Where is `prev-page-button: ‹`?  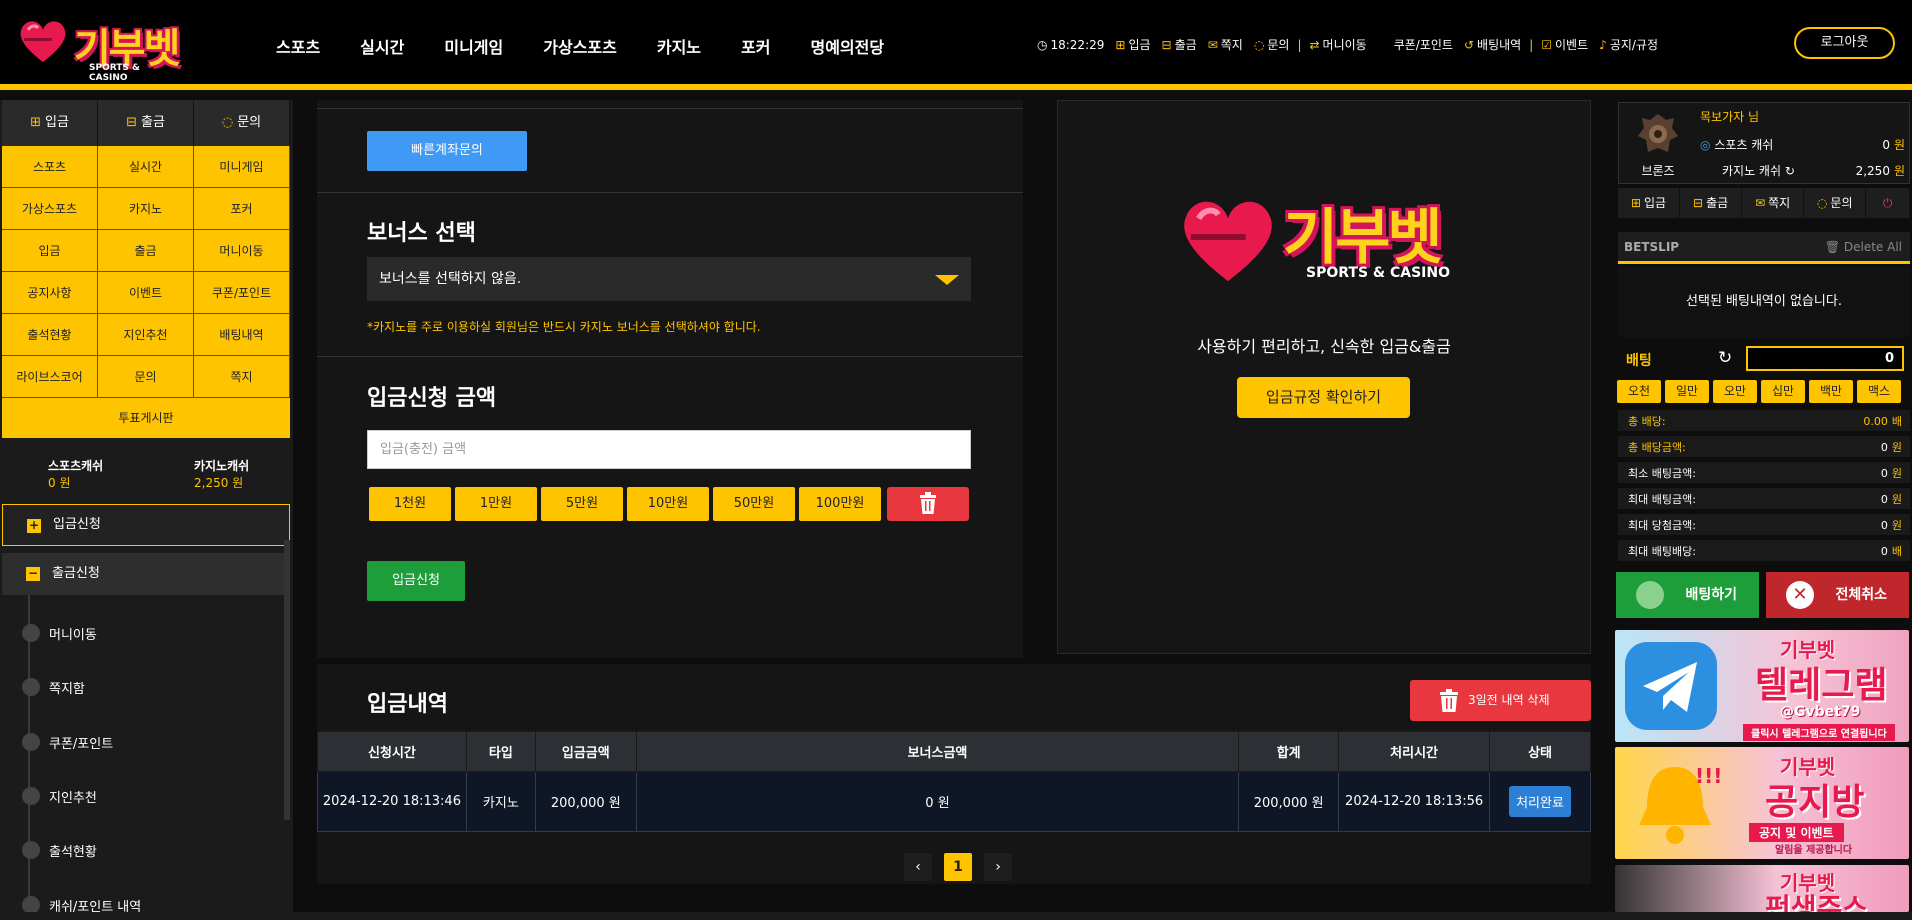
prev-page-button: ‹ is located at coordinates (918, 867).